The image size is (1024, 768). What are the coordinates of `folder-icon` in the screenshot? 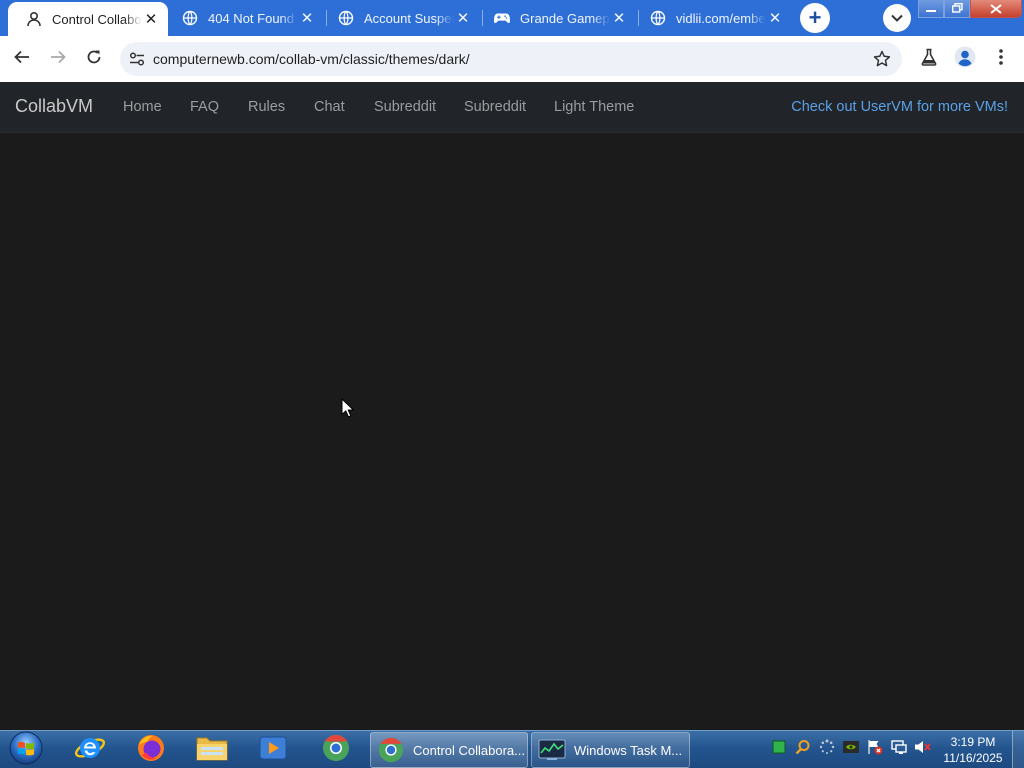 It's located at (212, 750).